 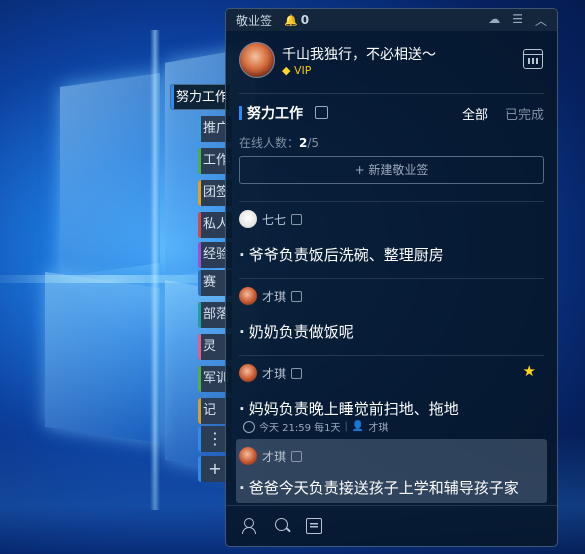 What do you see at coordinates (305, 20) in the screenshot?
I see `notification-count: 0` at bounding box center [305, 20].